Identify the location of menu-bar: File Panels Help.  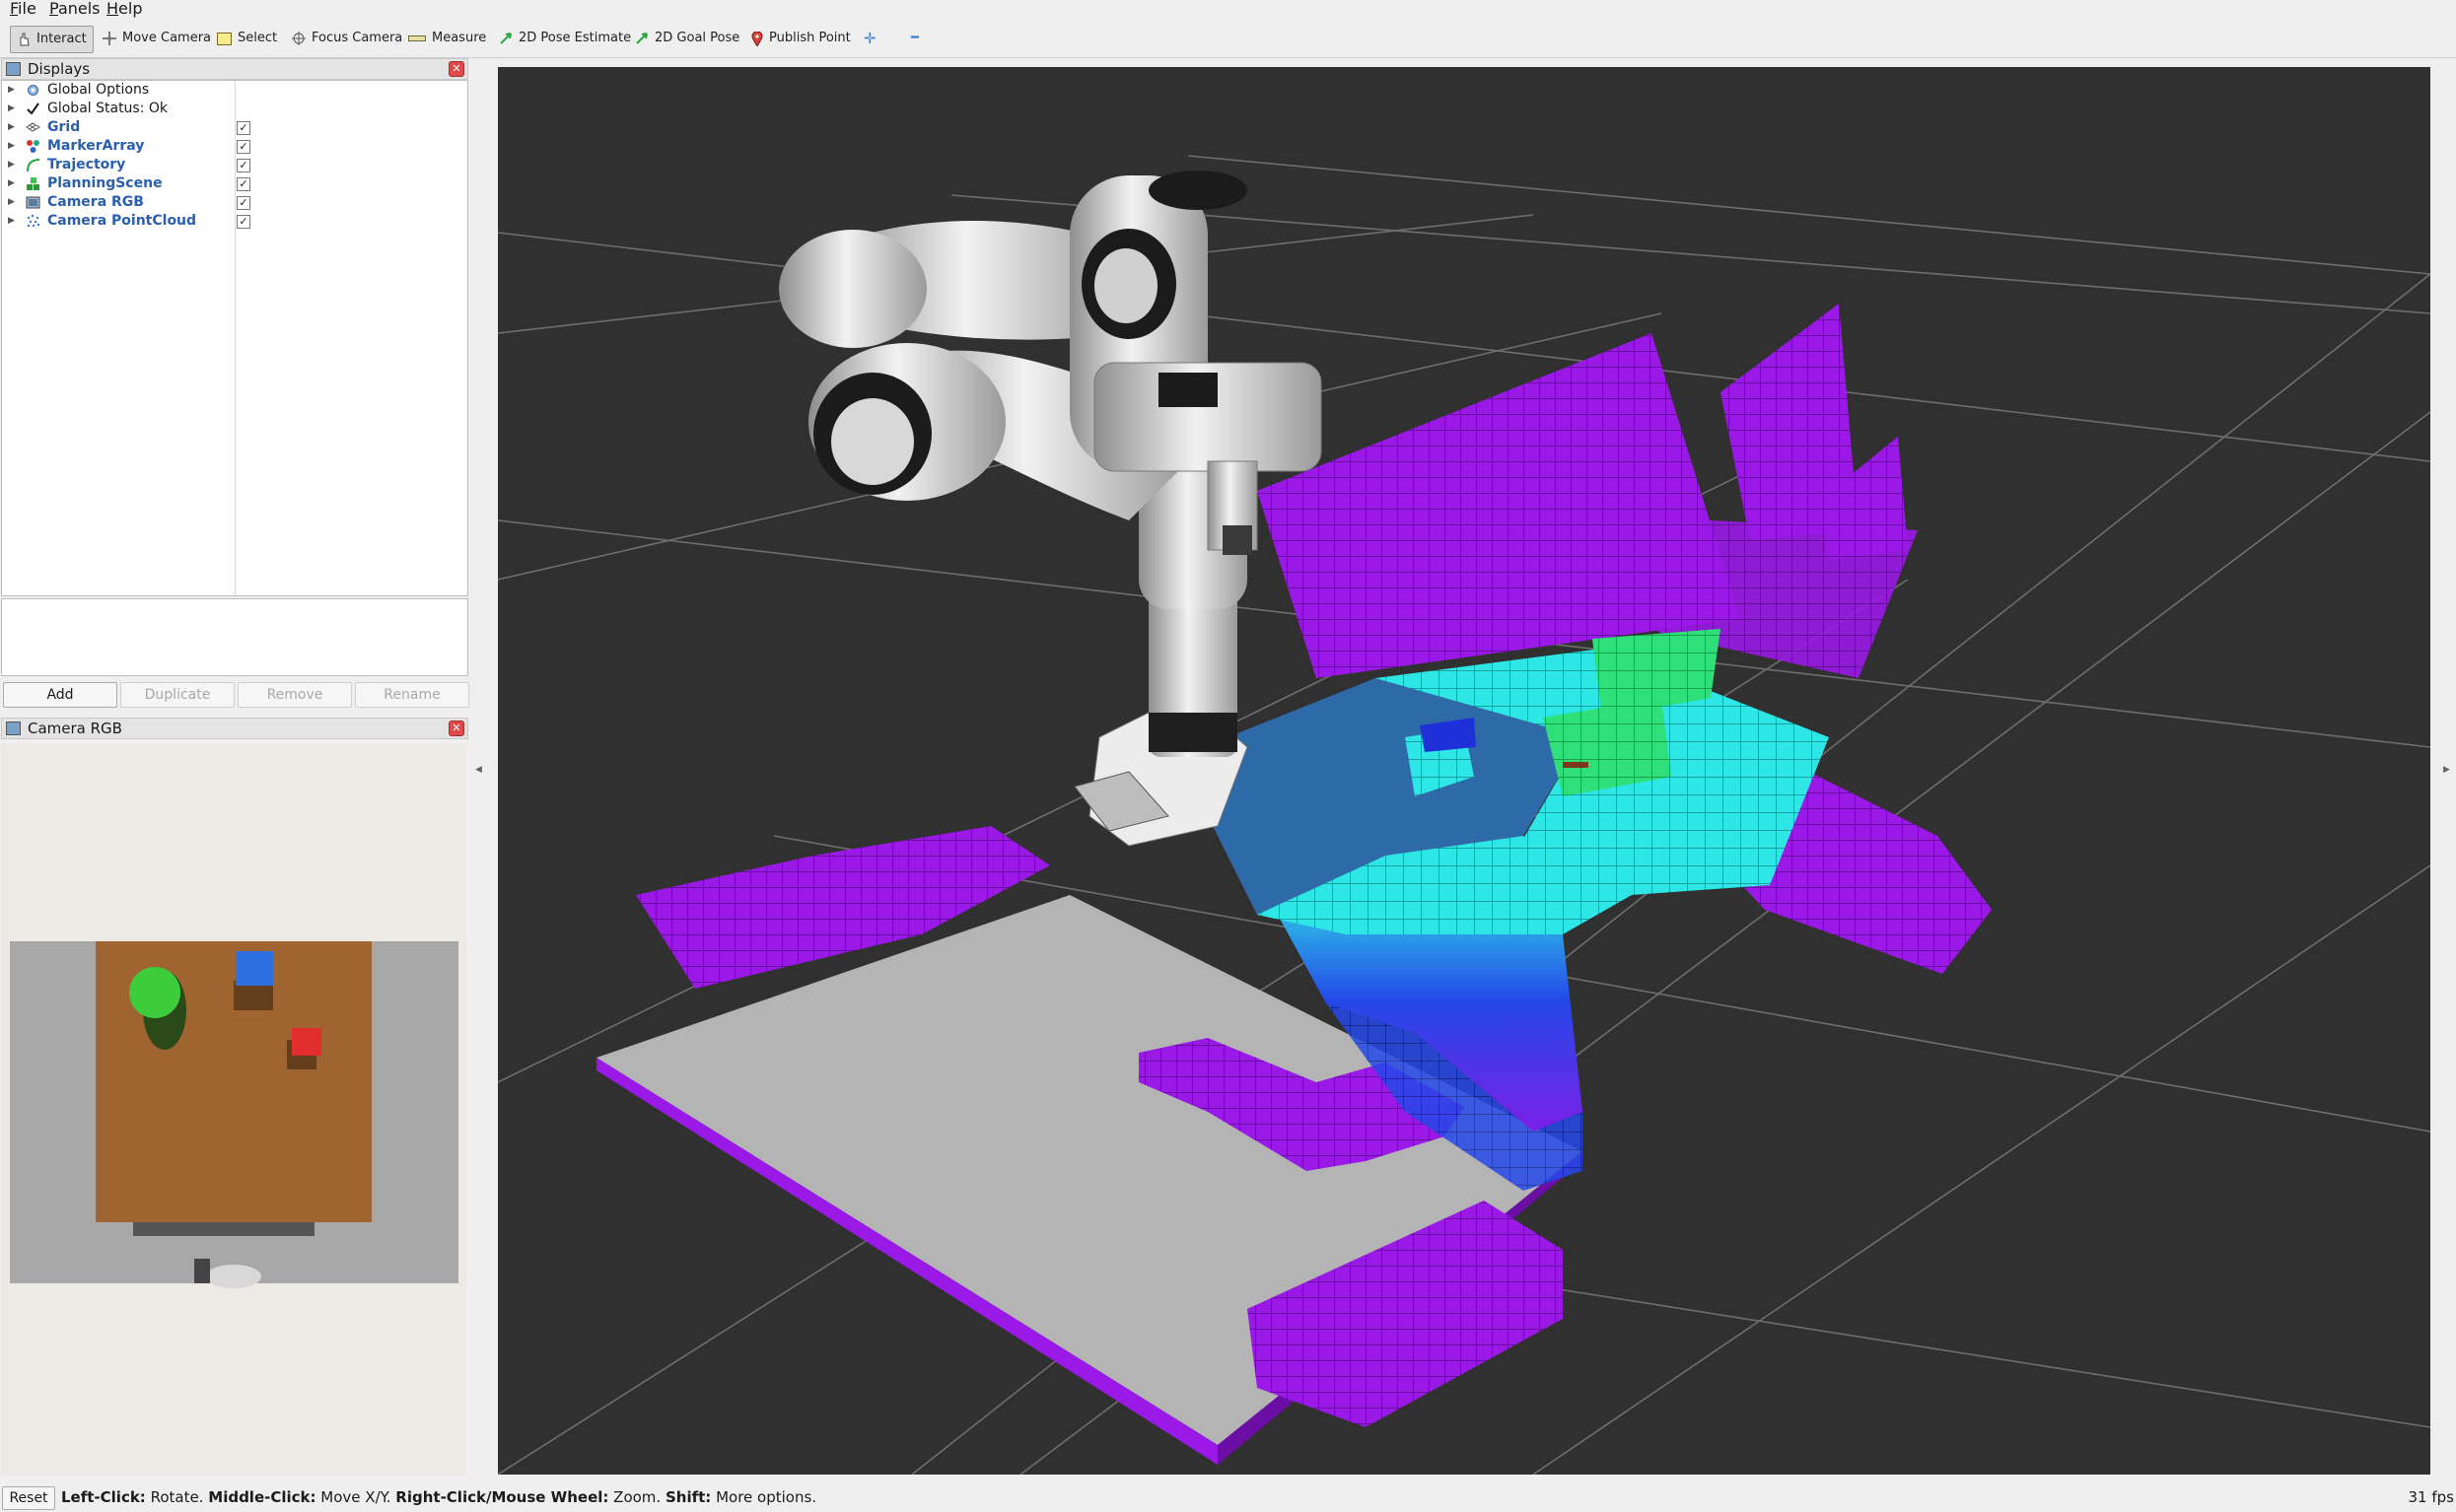
(1228, 9).